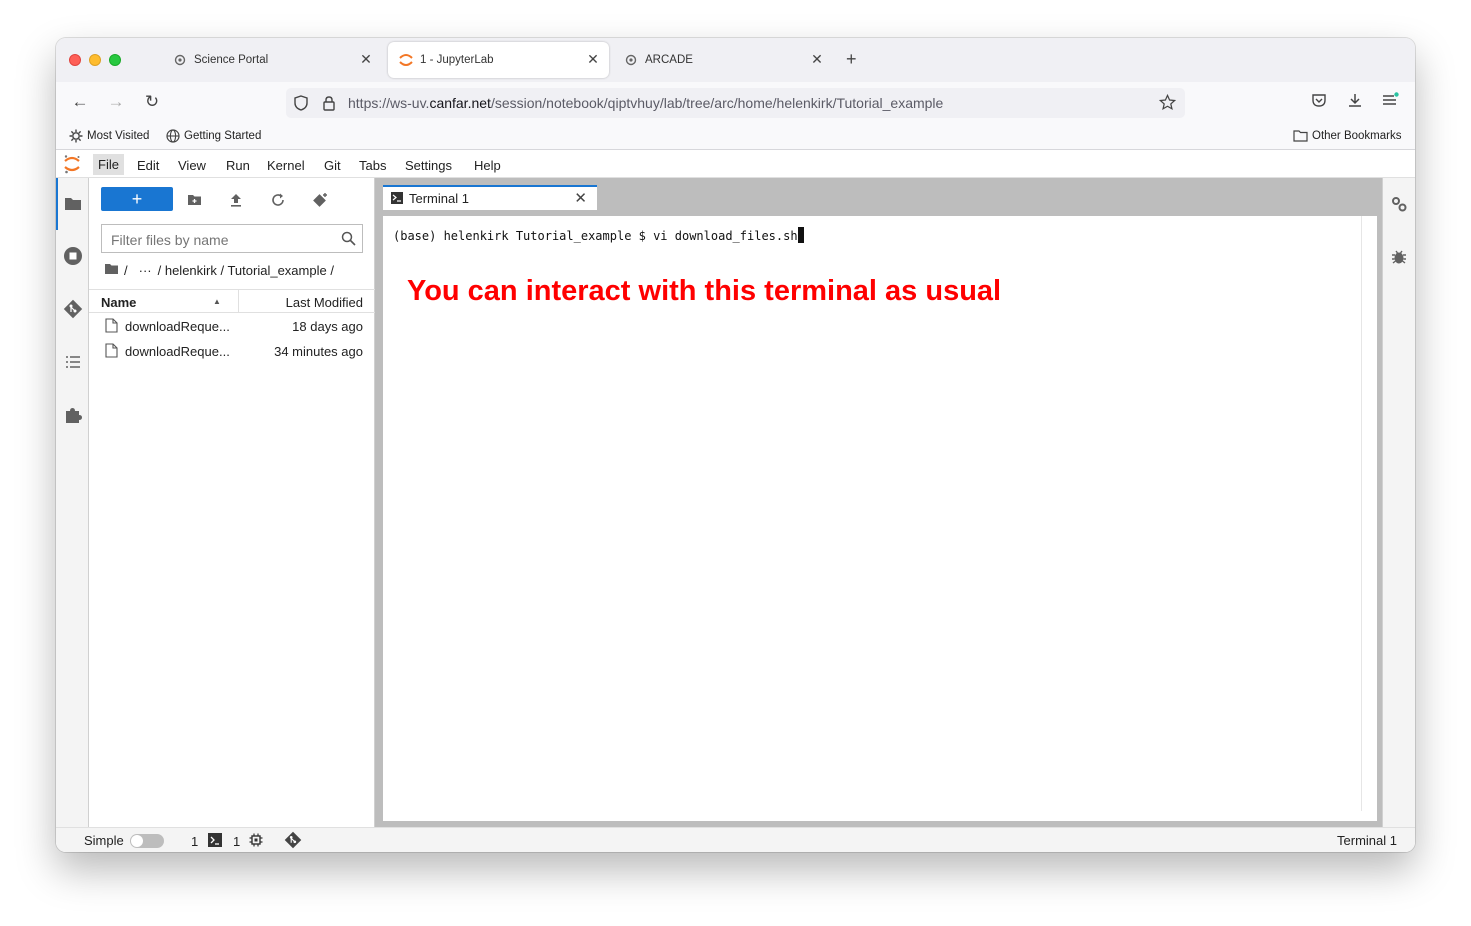 This screenshot has width=1471, height=926. I want to click on cpu-chip-icon, so click(256, 841).